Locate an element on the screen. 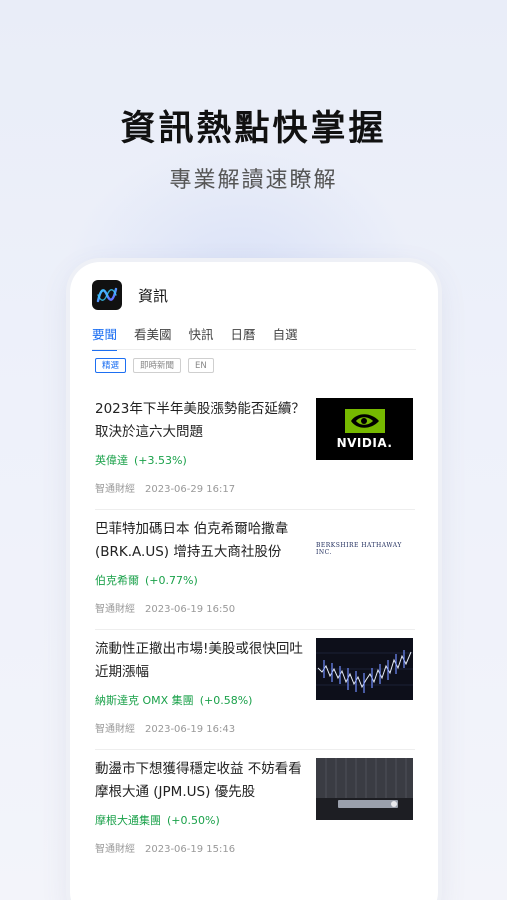 The image size is (507, 900). news-meta: 智通財經 2023-06-19 16:50 is located at coordinates (165, 607).